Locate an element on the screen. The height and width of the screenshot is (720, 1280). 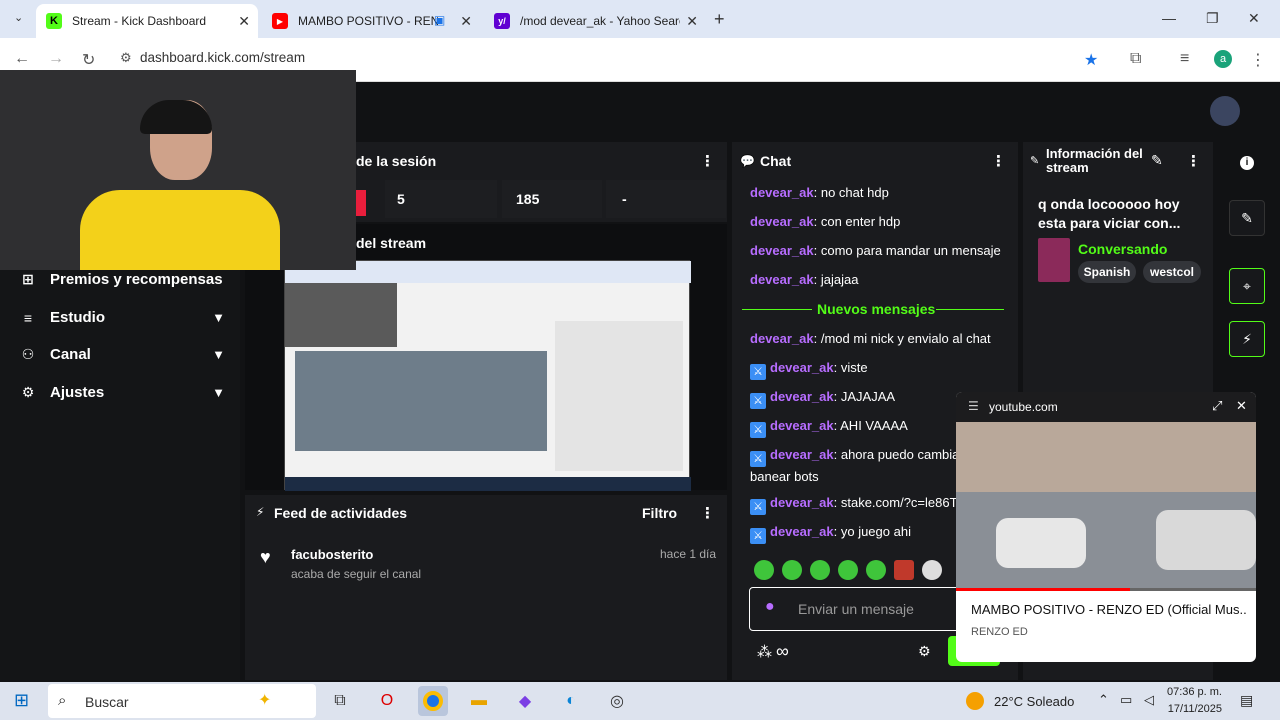
tab-search-icon: ⌄ is located at coordinates (18, 17).